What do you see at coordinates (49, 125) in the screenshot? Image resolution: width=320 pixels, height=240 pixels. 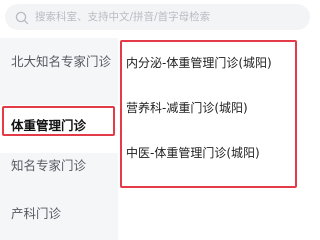 I see `sidebar-item-label: 体重管理门诊` at bounding box center [49, 125].